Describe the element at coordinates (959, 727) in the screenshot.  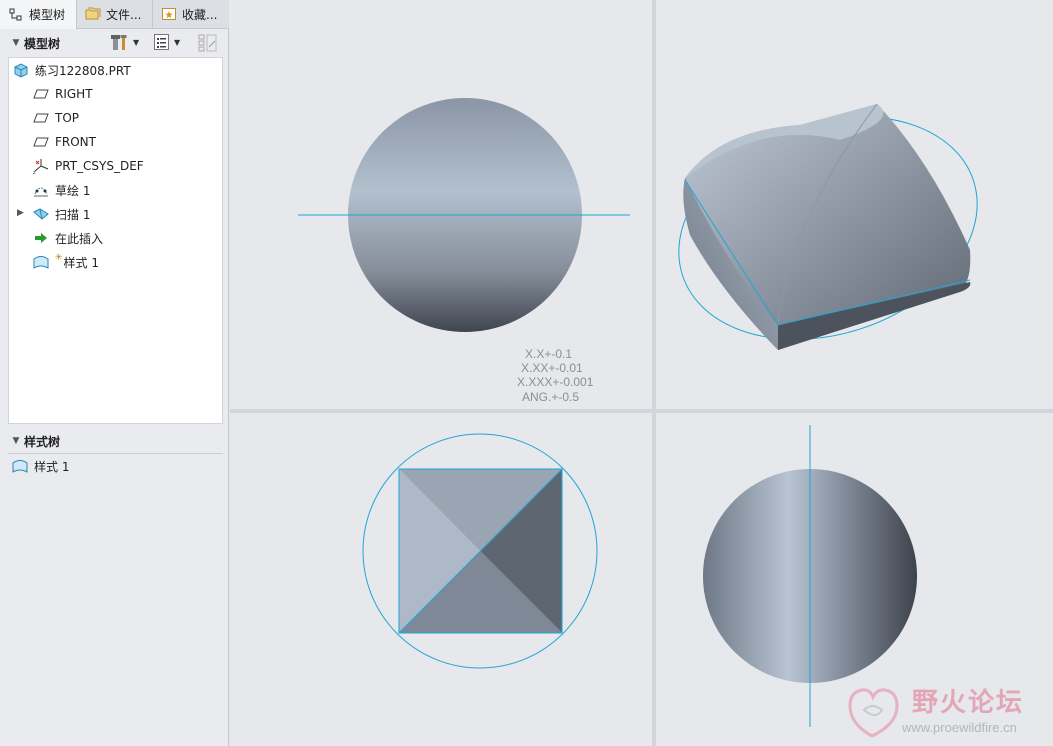
I see `watermark-url: www.proewildfire.cn` at that location.